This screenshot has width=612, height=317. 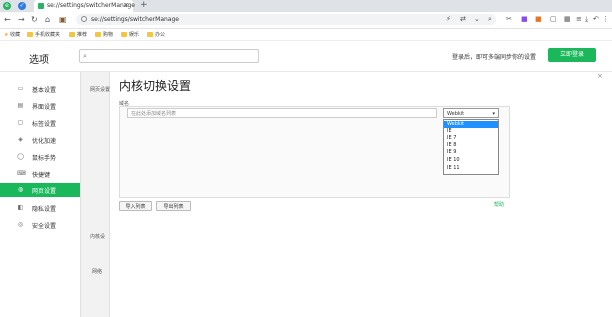 I want to click on sidebar-item-label: 快捷键, so click(x=41, y=175).